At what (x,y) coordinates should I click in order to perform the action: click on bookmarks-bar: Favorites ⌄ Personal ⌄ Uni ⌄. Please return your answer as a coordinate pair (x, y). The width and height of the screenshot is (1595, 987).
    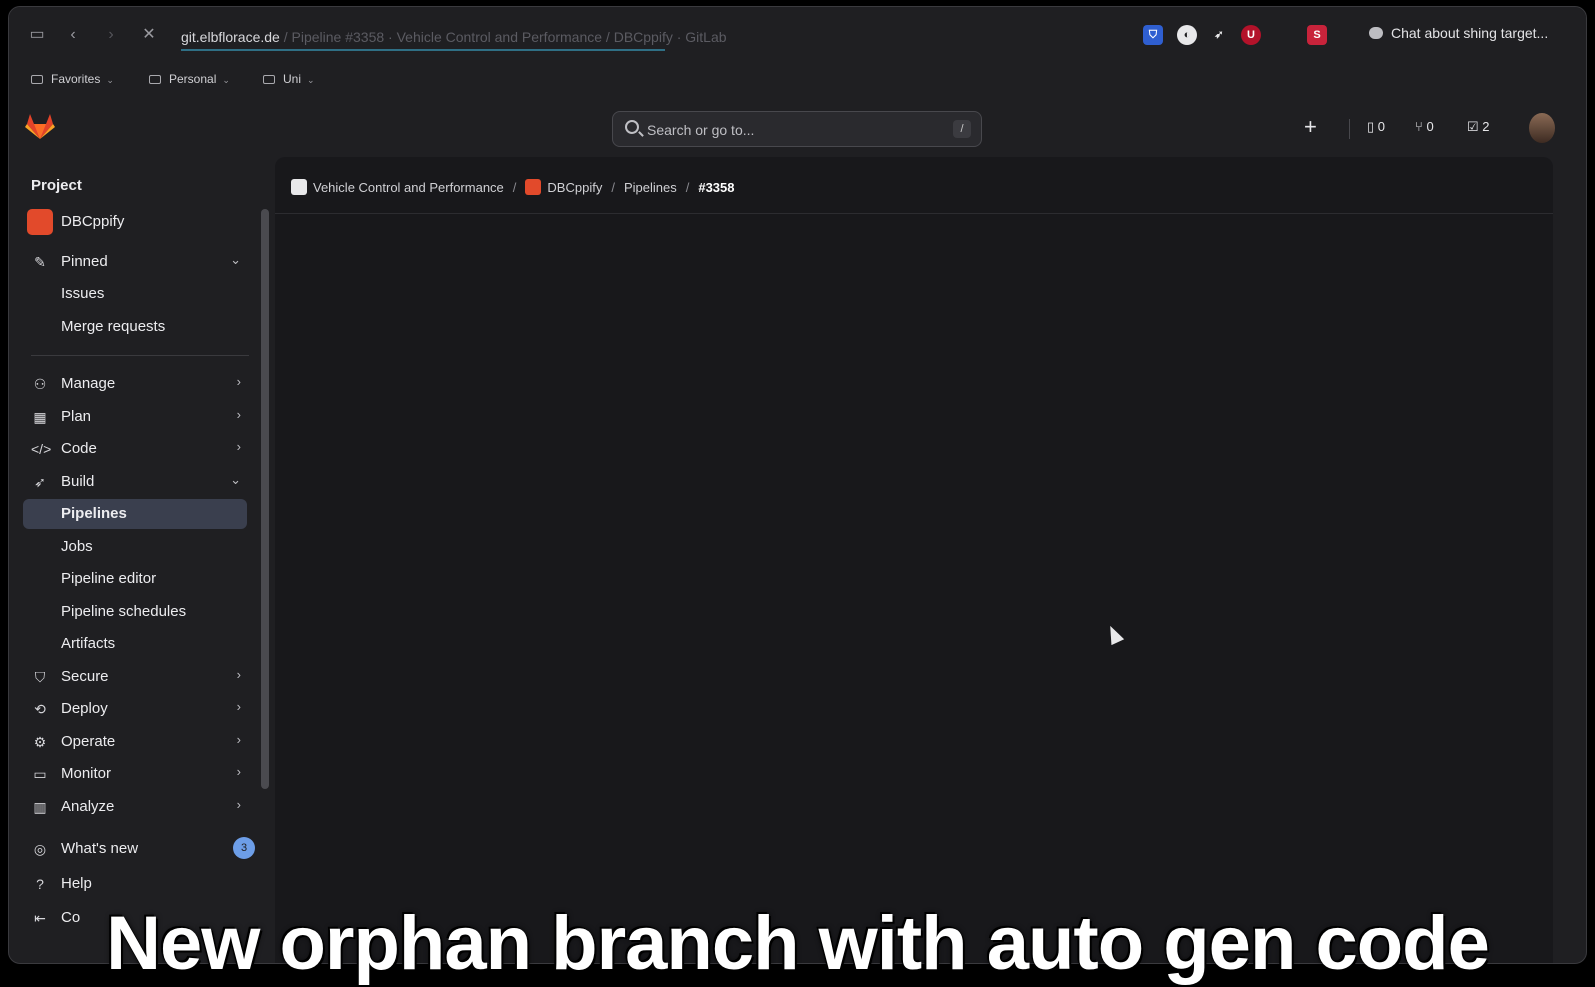
    Looking at the image, I should click on (797, 80).